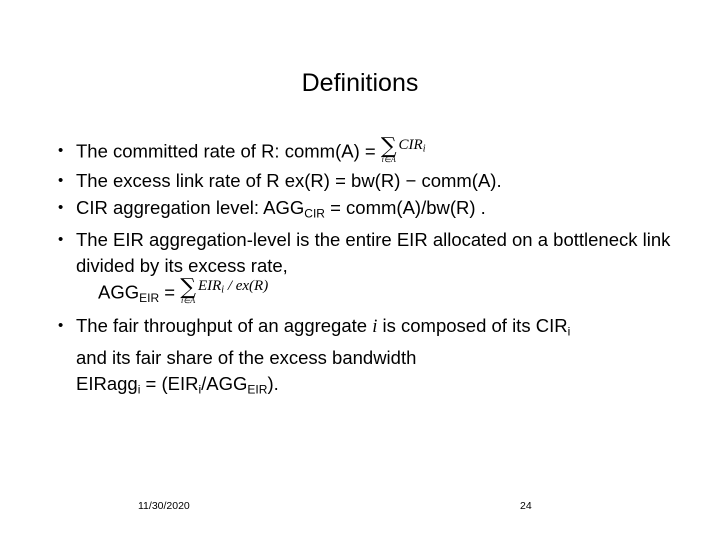 The width and height of the screenshot is (720, 540). Describe the element at coordinates (209, 286) in the screenshot. I see `equation-term: EIR` at that location.